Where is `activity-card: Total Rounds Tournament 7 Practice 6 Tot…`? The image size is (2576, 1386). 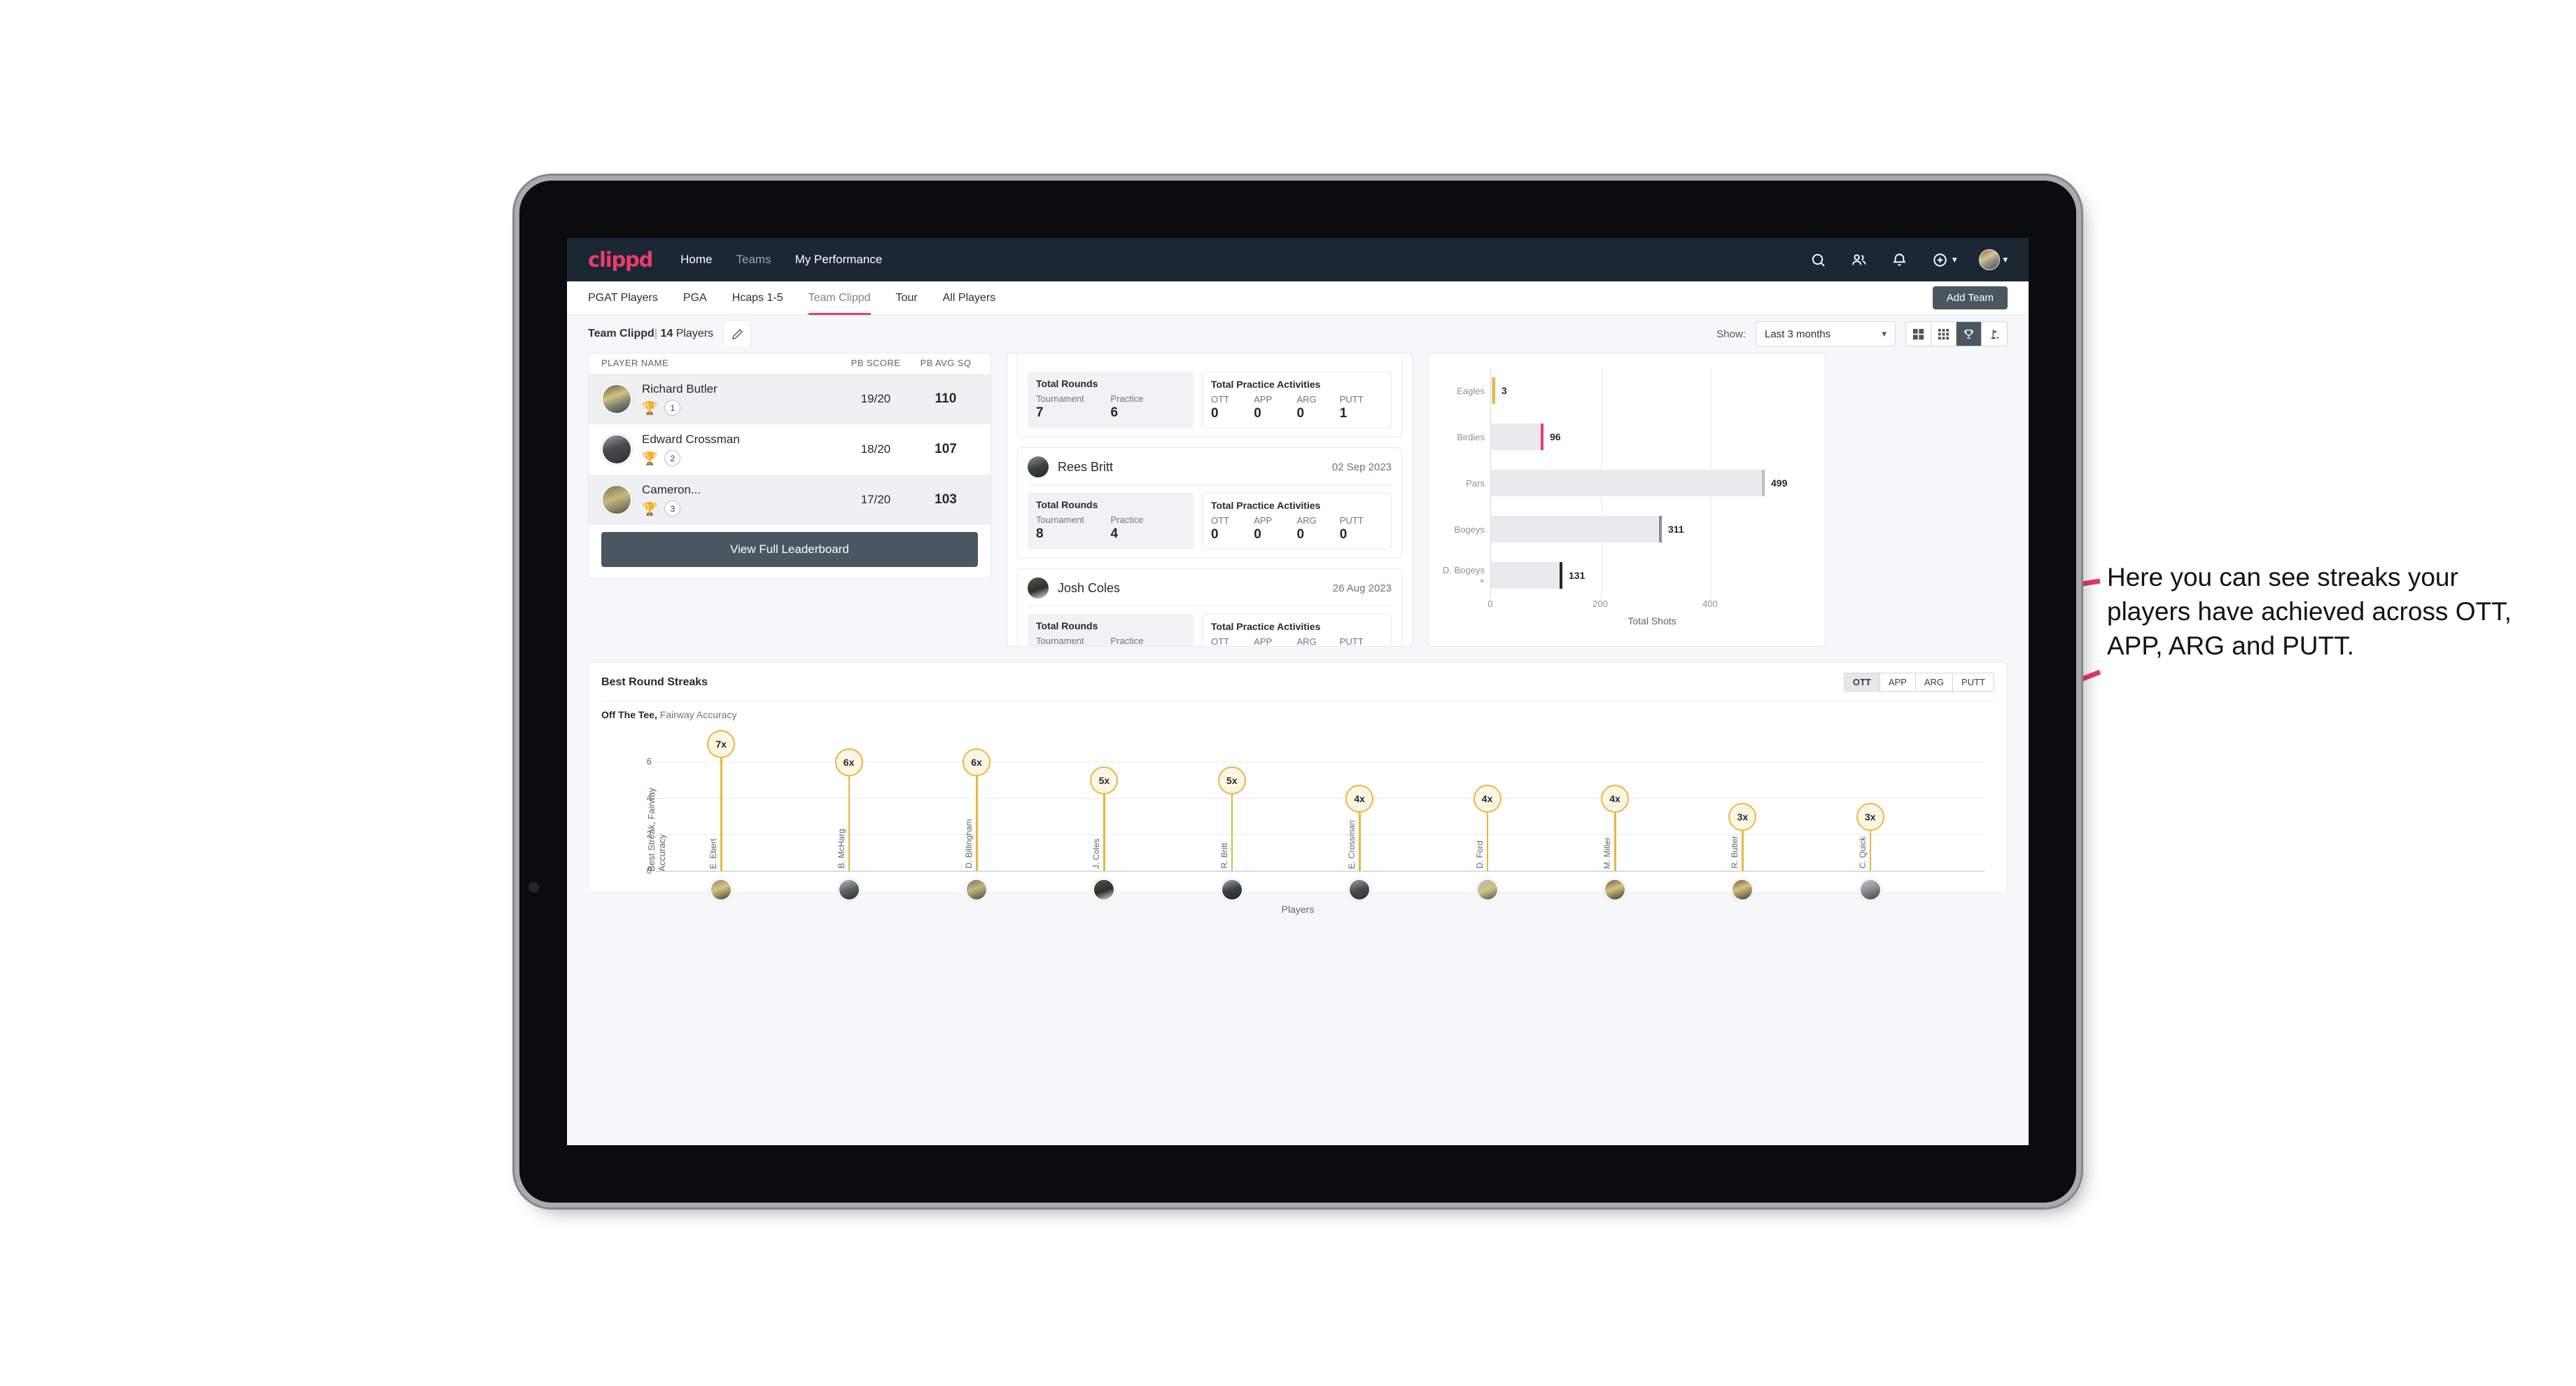 activity-card: Total Rounds Tournament 7 Practice 6 Tot… is located at coordinates (1209, 397).